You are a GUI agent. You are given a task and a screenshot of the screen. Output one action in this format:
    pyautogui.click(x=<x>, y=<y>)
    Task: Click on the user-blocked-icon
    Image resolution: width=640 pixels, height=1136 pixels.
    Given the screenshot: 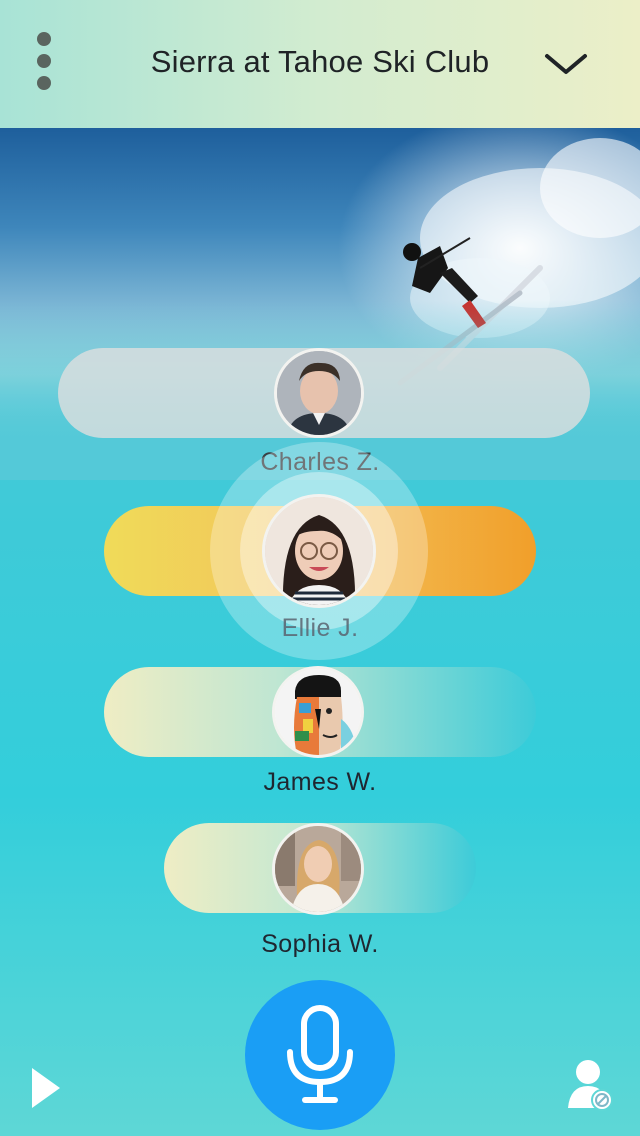 What is the action you would take?
    pyautogui.click(x=590, y=1085)
    